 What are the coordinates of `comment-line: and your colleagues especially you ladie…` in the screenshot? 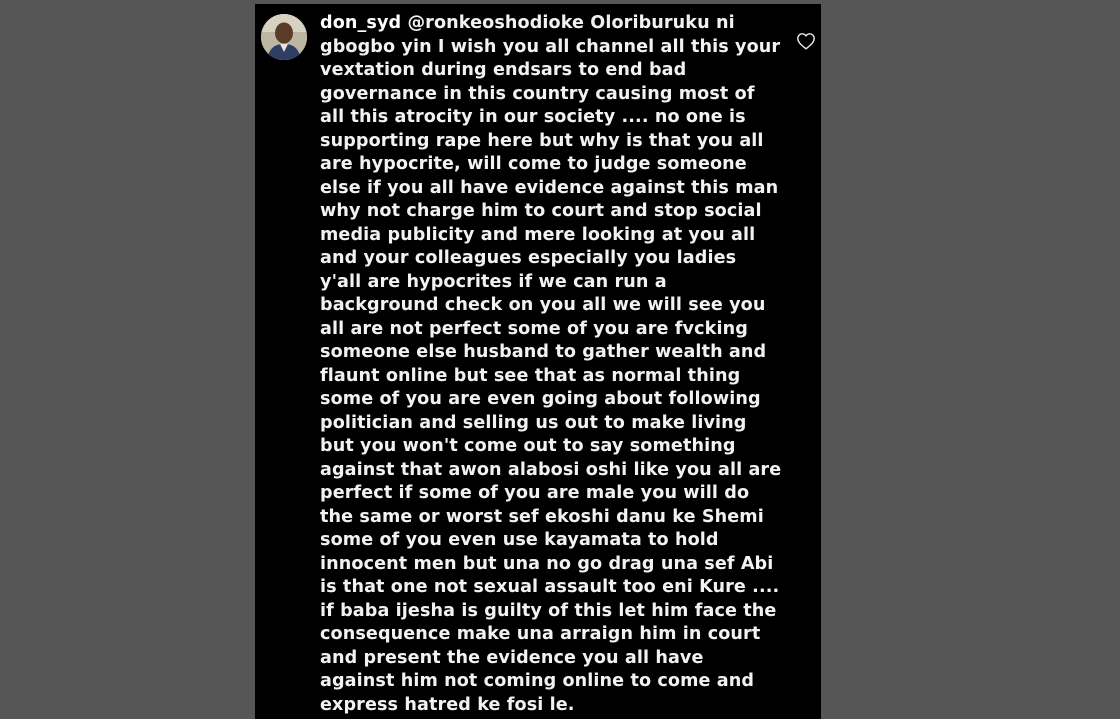 It's located at (528, 258).